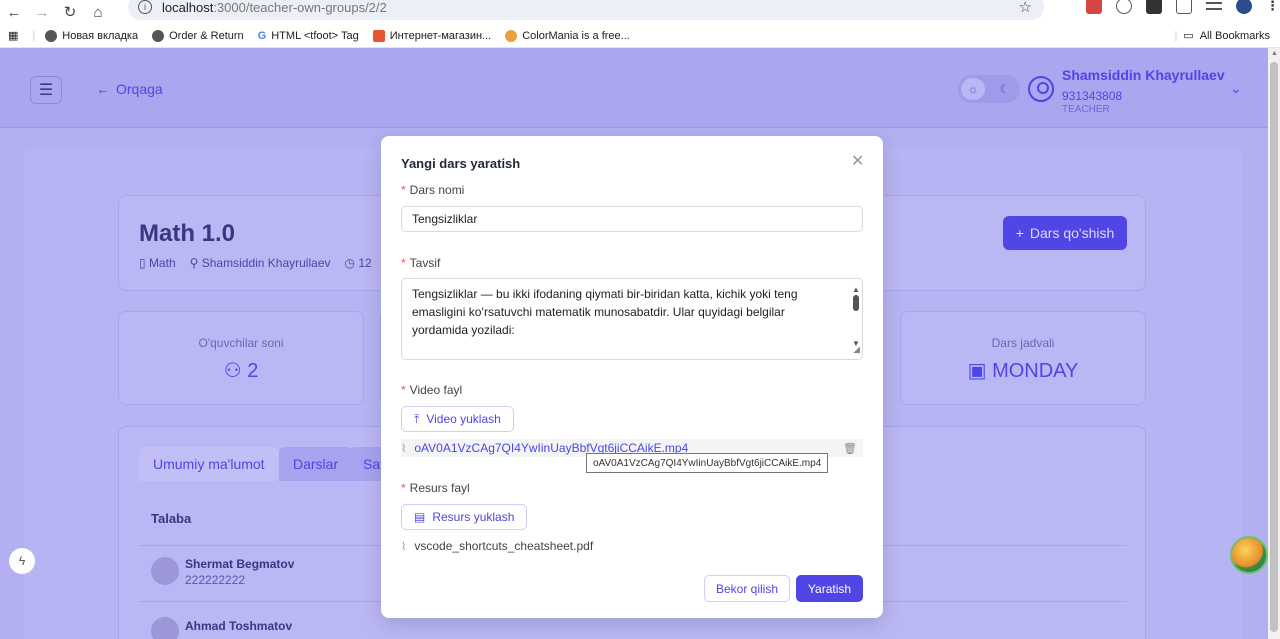 The image size is (1280, 639). I want to click on video-label-text: Video fayl, so click(436, 390).